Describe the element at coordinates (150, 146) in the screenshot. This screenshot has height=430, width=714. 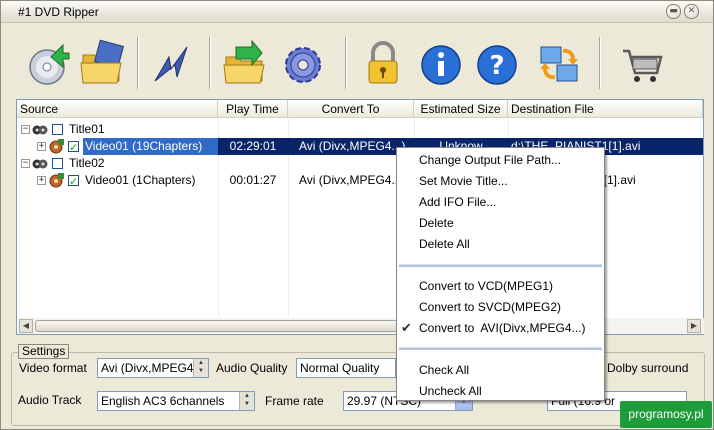
I see `source-cell: Video01 (19Chapters)` at that location.